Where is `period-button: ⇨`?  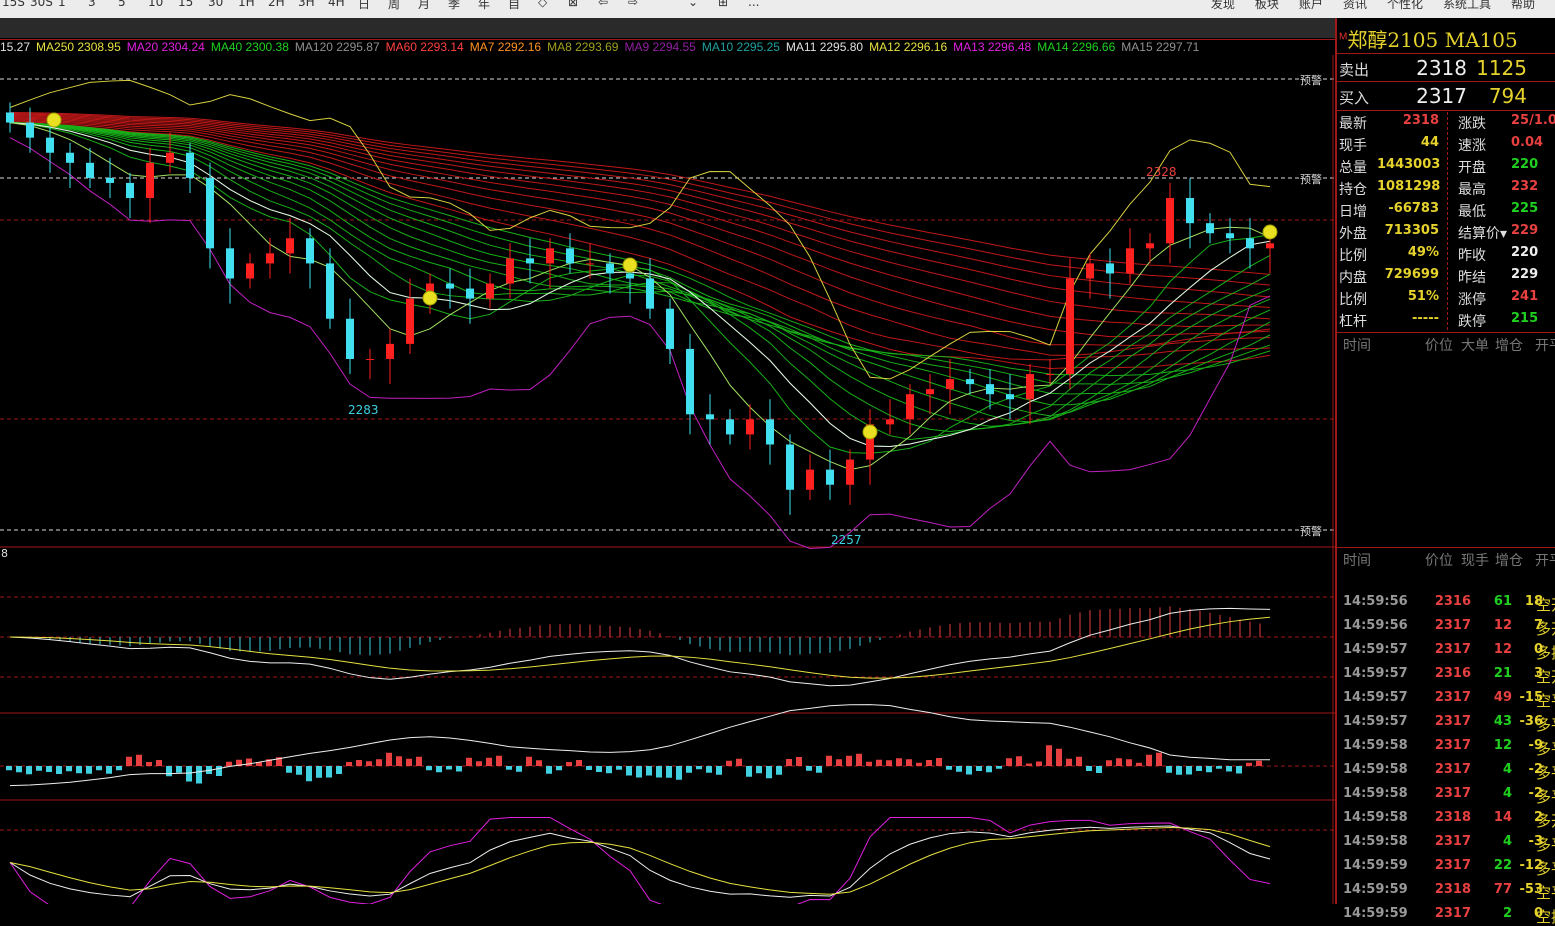 period-button: ⇨ is located at coordinates (633, 4).